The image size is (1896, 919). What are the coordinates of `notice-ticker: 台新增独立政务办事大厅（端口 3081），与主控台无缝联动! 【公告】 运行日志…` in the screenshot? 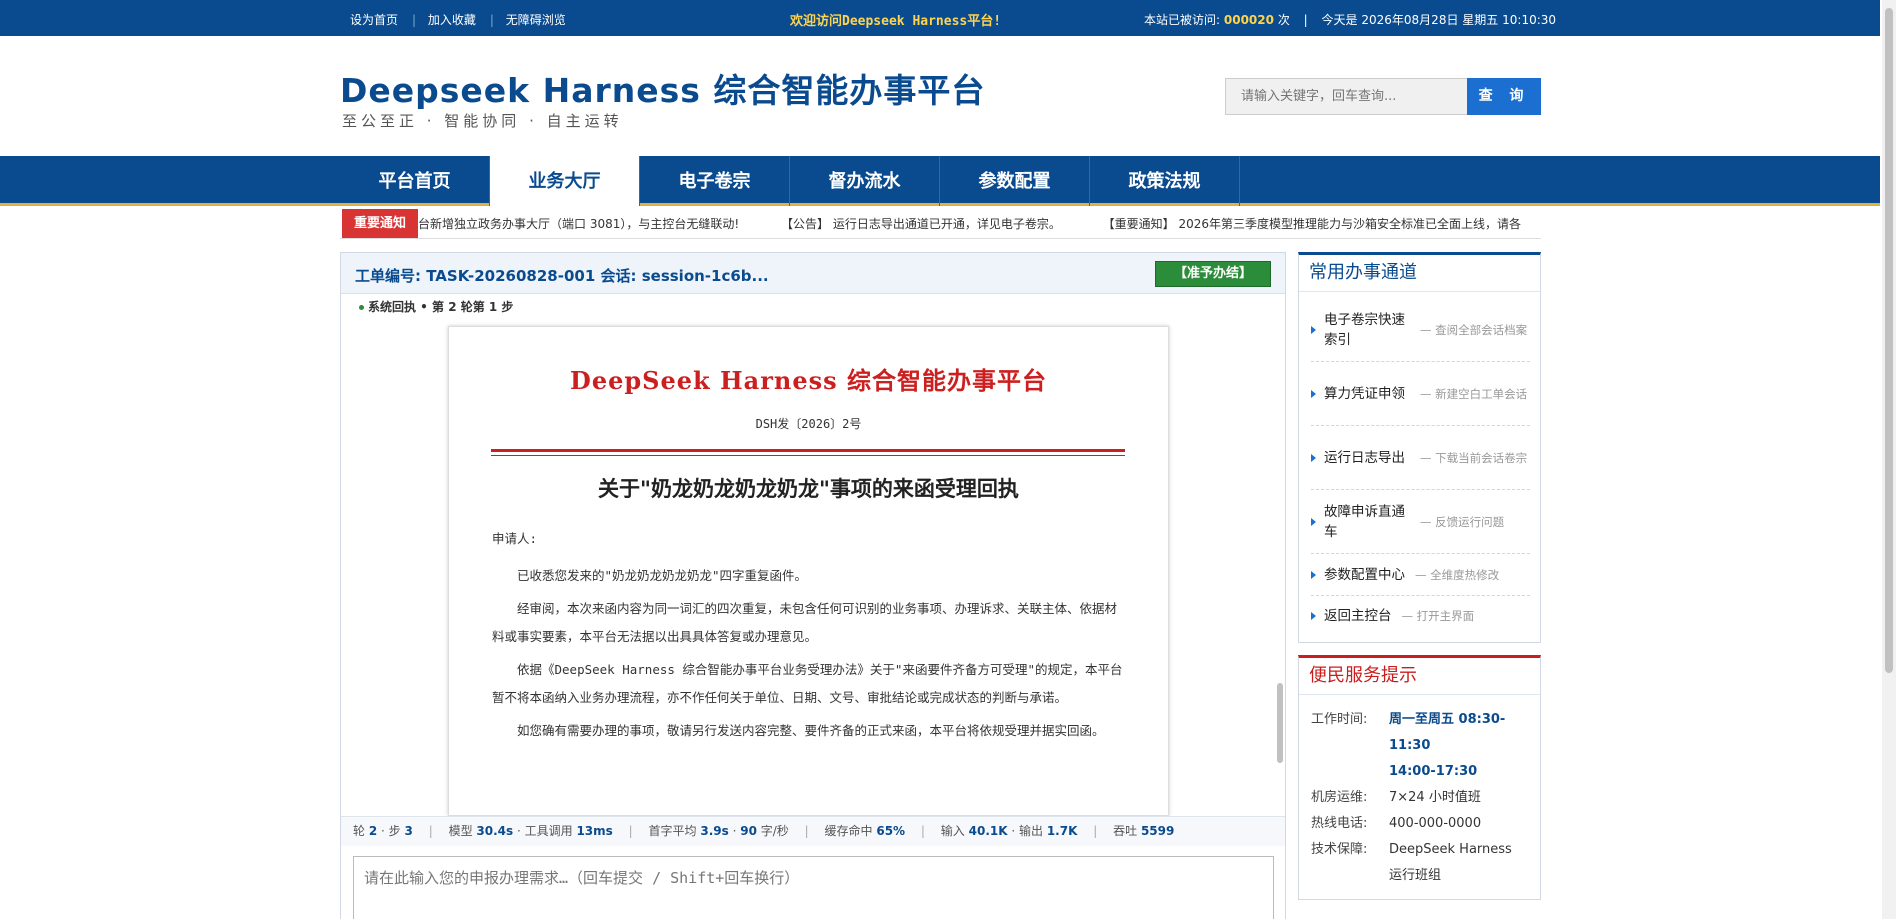 It's located at (979, 223).